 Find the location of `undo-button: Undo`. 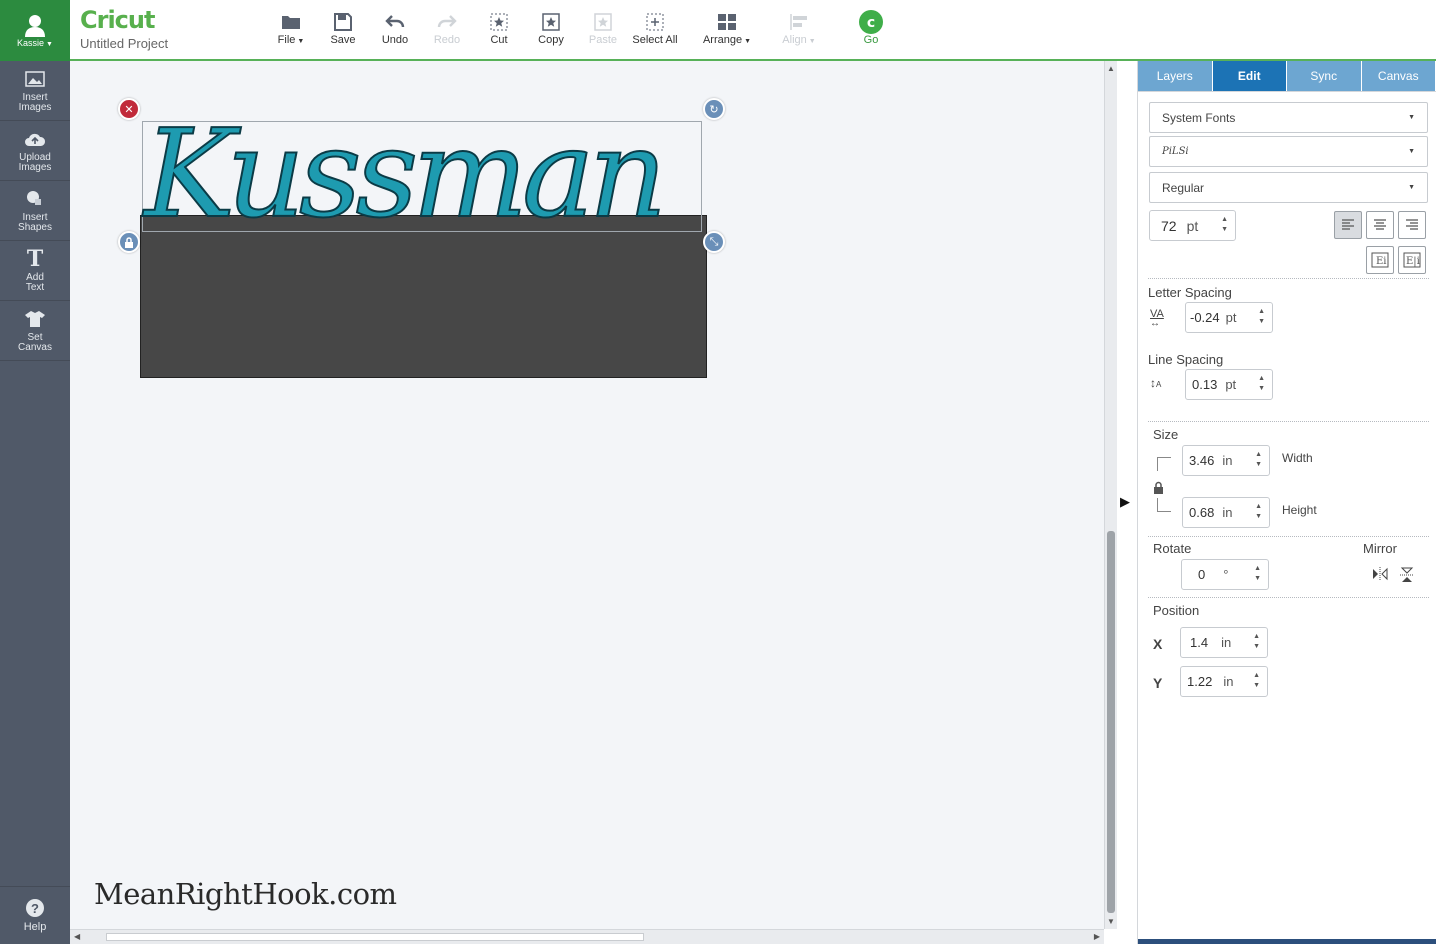

undo-button: Undo is located at coordinates (395, 28).